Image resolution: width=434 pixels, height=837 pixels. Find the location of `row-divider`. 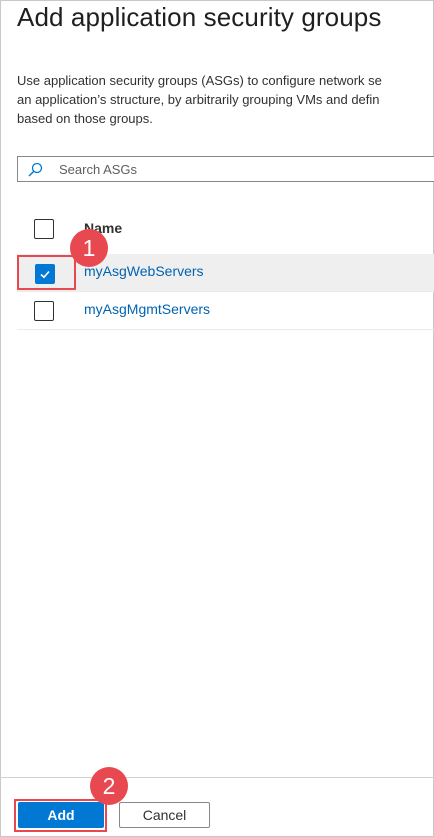

row-divider is located at coordinates (225, 329).